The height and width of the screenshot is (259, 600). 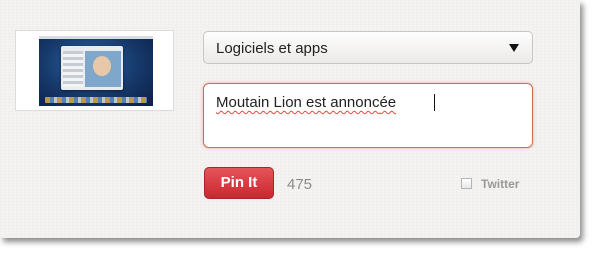 What do you see at coordinates (388, 102) in the screenshot?
I see `description-text-tail: ée` at bounding box center [388, 102].